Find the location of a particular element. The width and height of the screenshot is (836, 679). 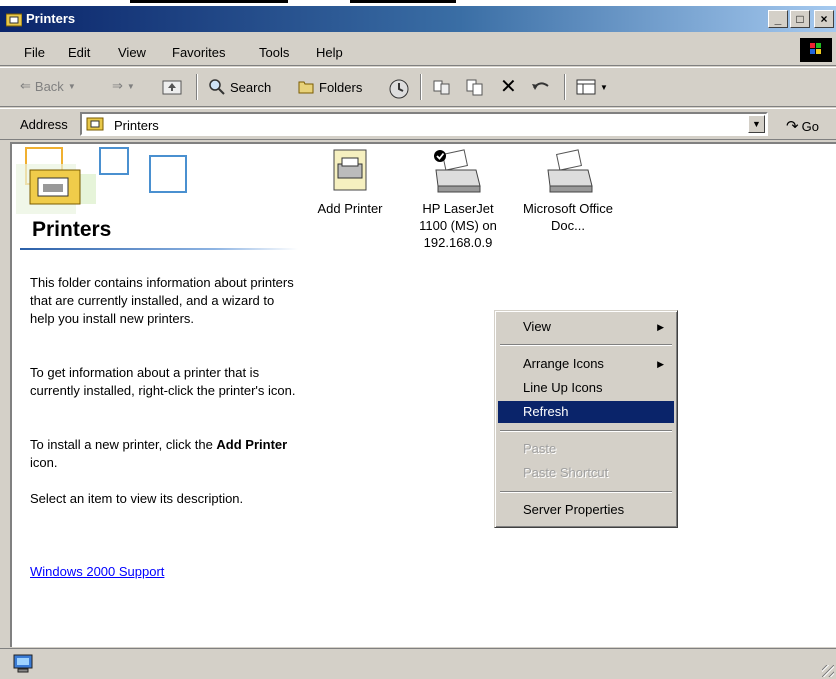

maximize-button: □ is located at coordinates (800, 19).